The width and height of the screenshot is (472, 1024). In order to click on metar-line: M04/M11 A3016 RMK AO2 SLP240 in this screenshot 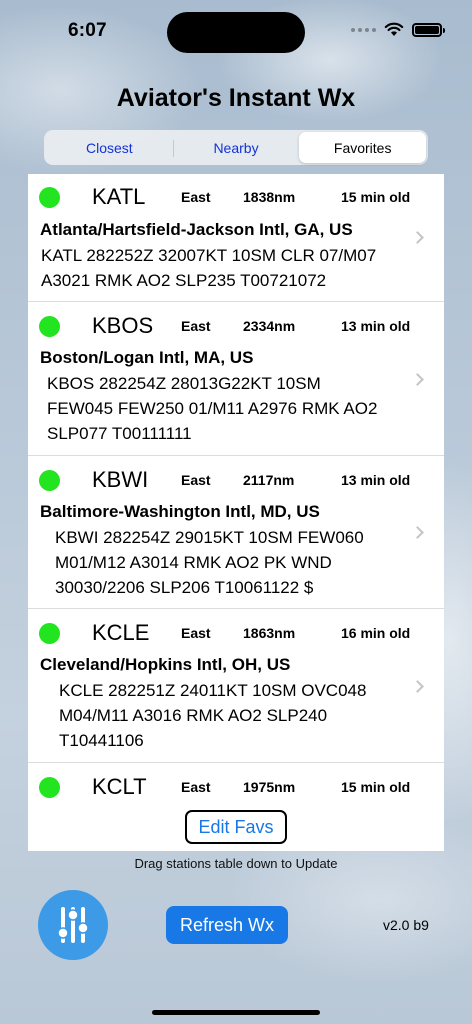, I will do `click(193, 715)`.